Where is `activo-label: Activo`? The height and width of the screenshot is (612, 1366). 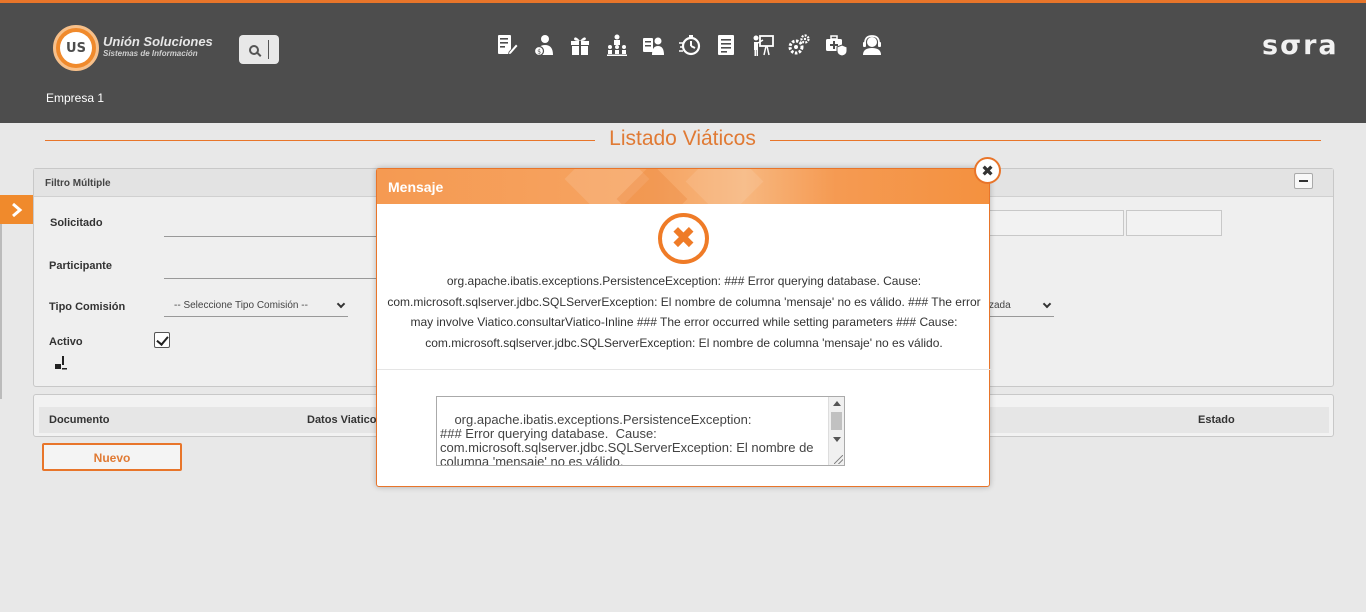
activo-label: Activo is located at coordinates (66, 342).